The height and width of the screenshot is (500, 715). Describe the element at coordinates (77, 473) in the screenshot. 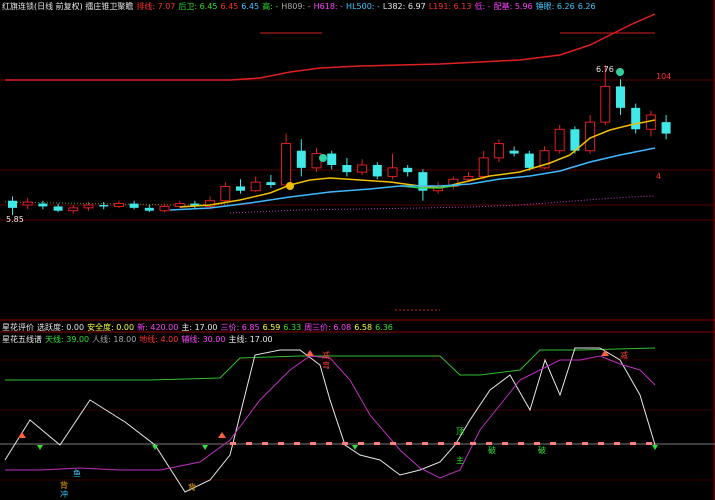

I see `osc-label: 鱼` at that location.